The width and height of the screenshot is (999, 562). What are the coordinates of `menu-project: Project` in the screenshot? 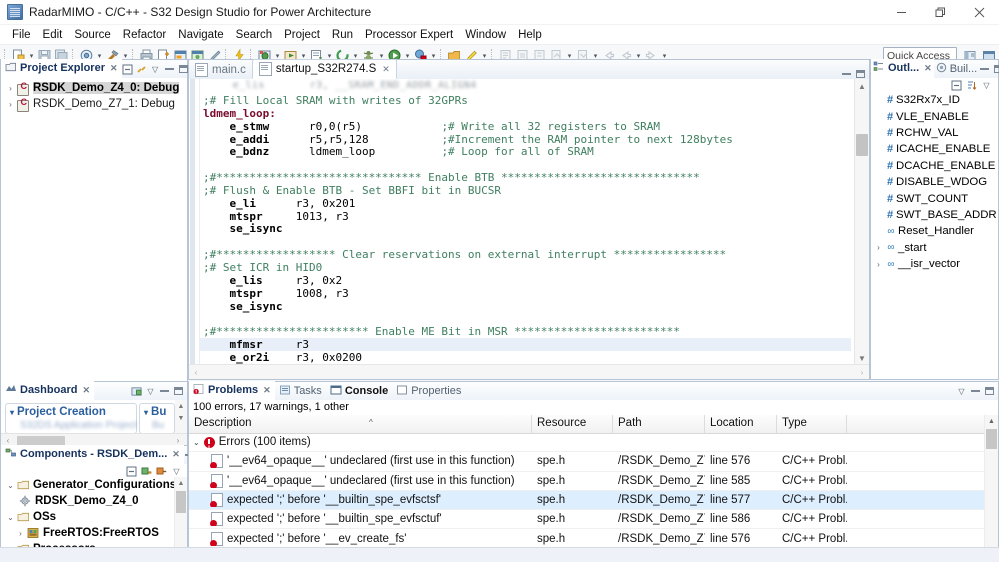 It's located at (302, 35).